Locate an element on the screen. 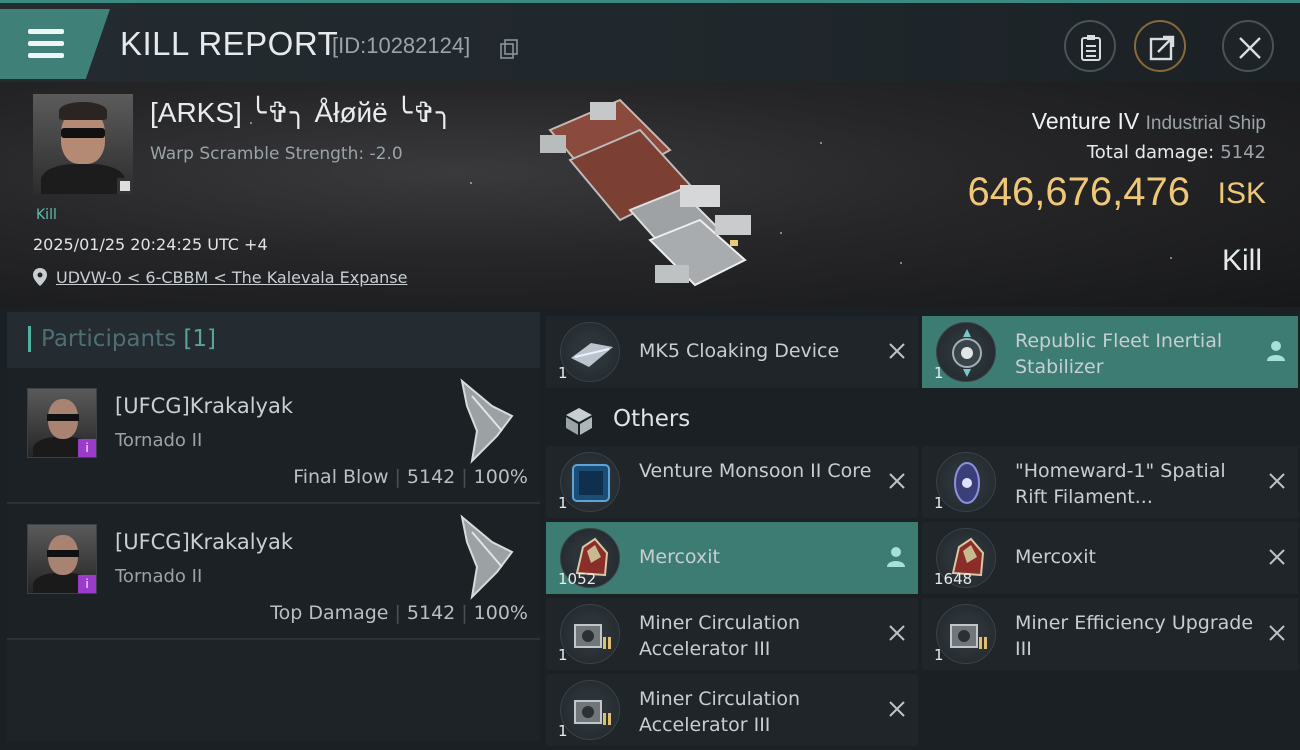 Image resolution: width=1300 pixels, height=750 pixels. location-link: UDVW-0 < 6-CBBM < The Kalevala Expanse is located at coordinates (231, 277).